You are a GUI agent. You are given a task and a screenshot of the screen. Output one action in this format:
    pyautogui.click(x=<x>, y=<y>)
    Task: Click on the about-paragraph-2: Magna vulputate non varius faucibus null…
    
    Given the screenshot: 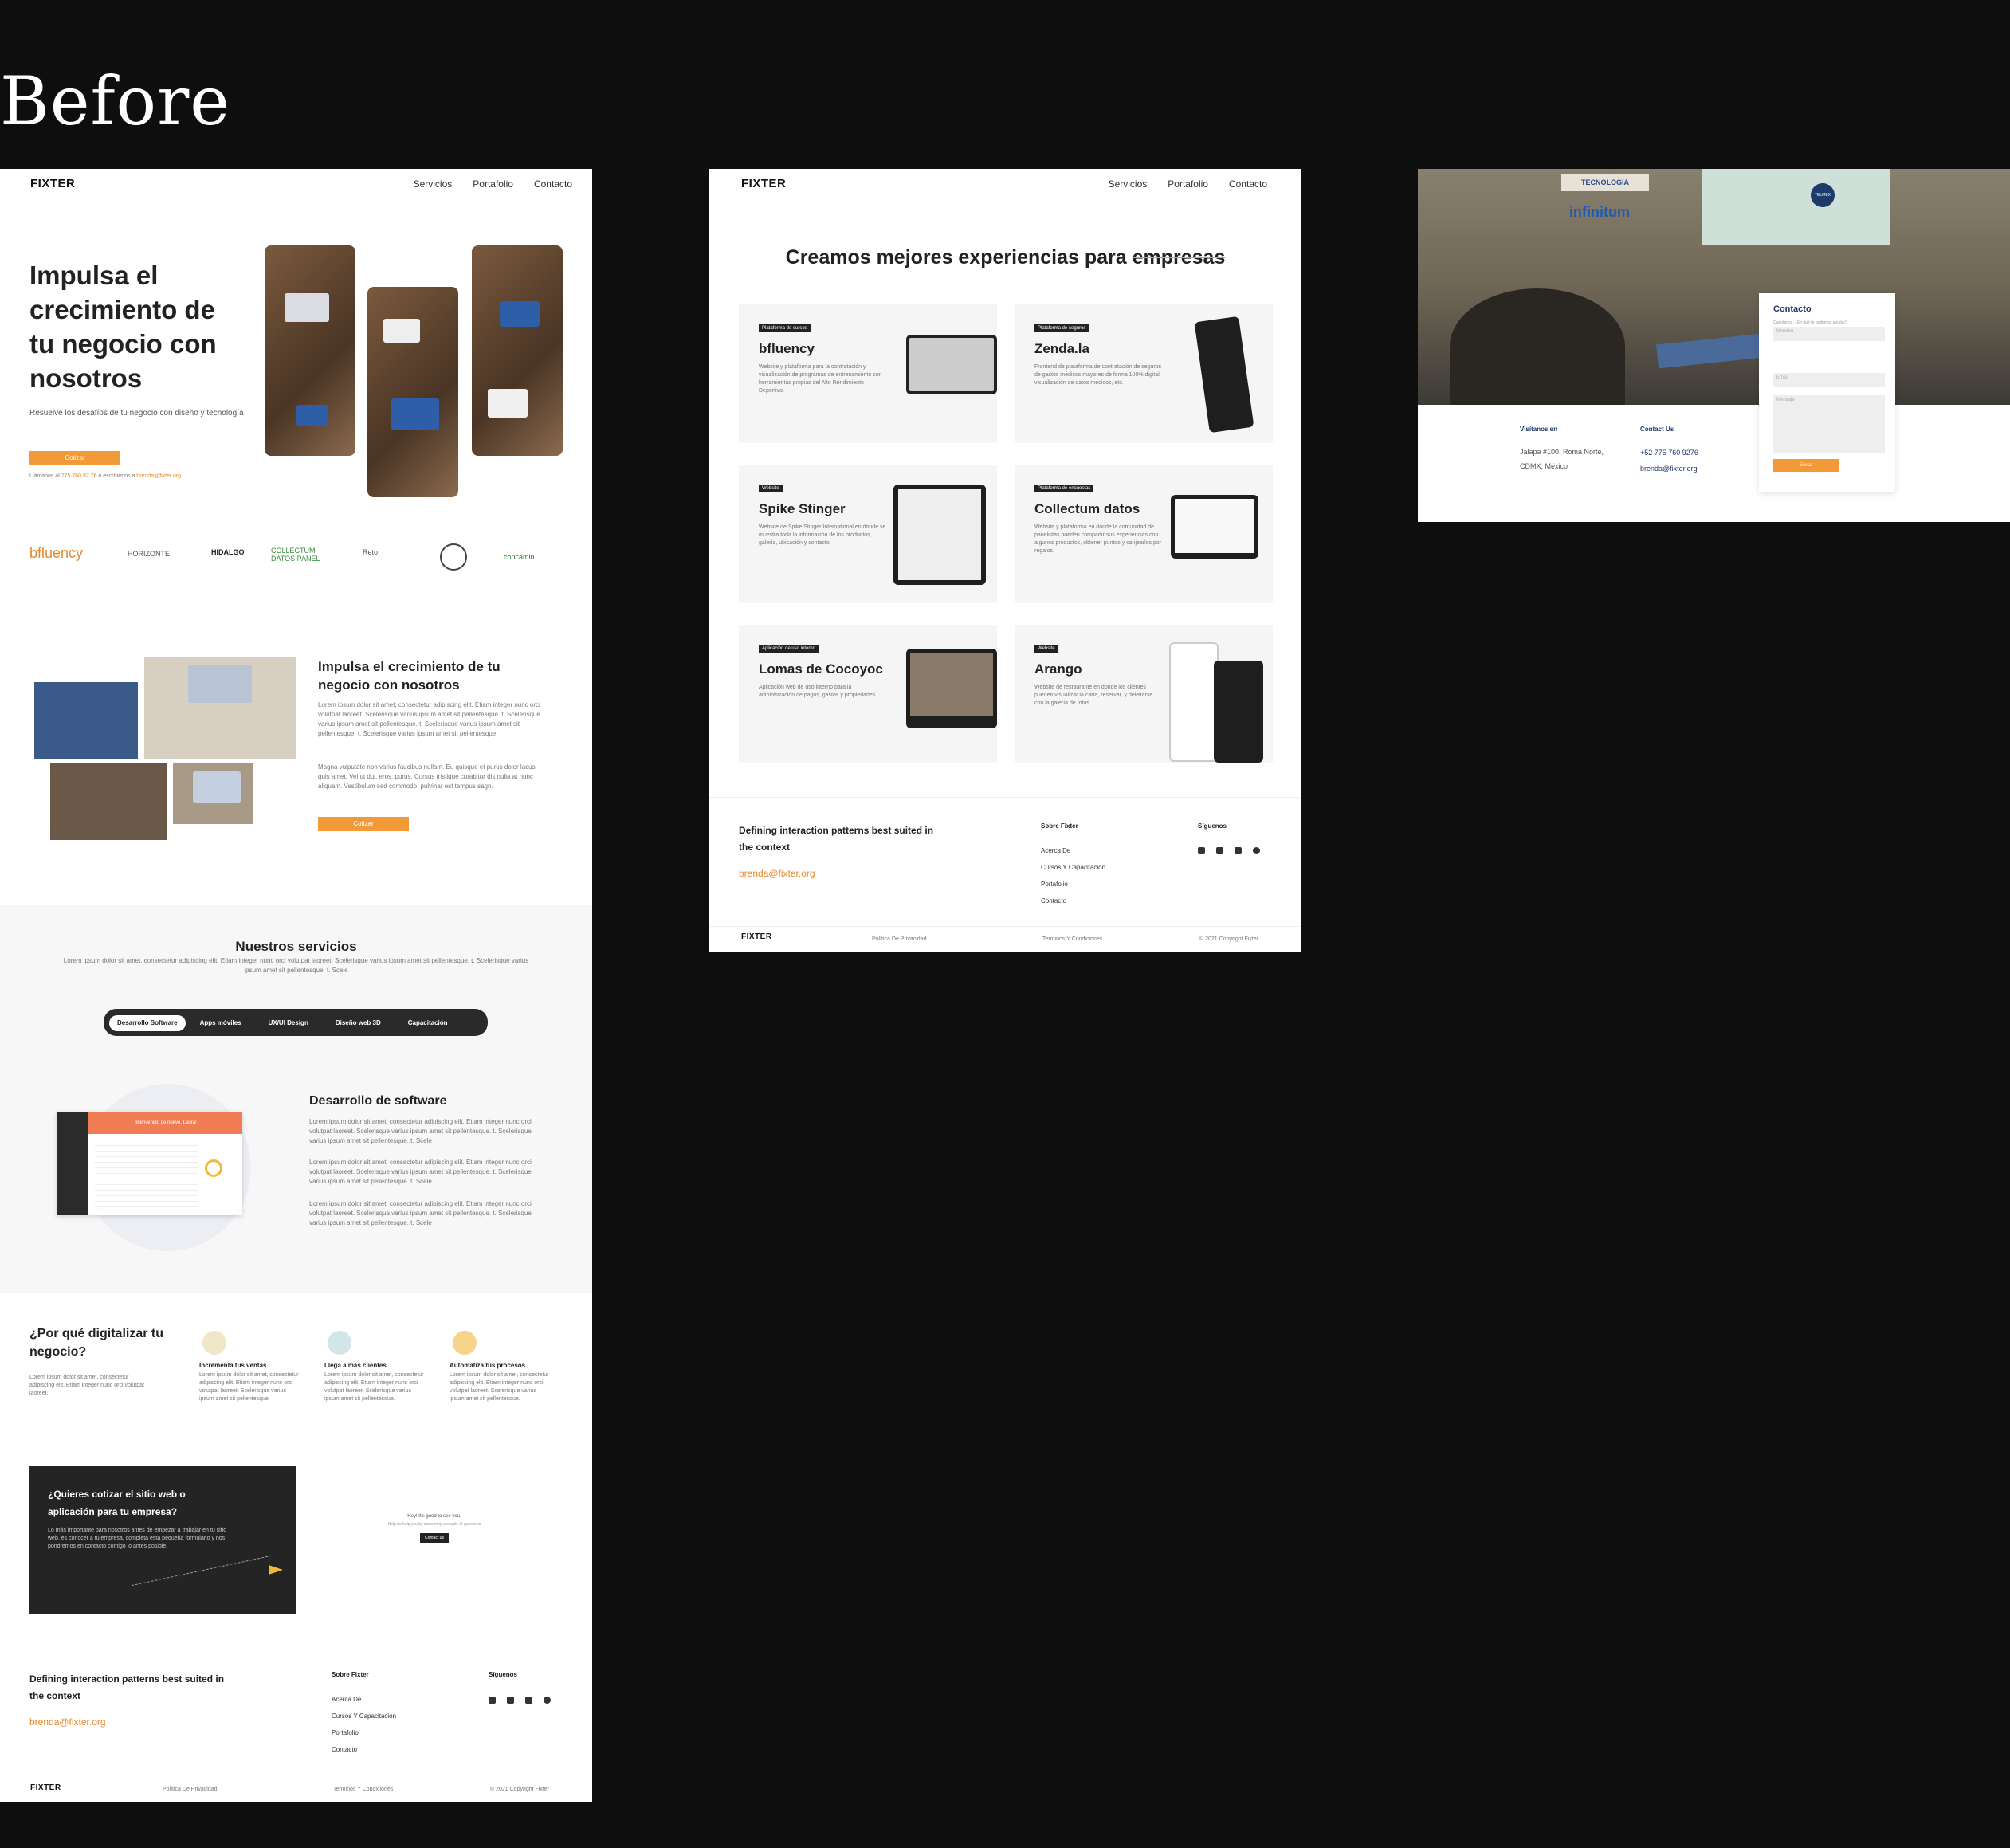 What is the action you would take?
    pyautogui.click(x=427, y=776)
    